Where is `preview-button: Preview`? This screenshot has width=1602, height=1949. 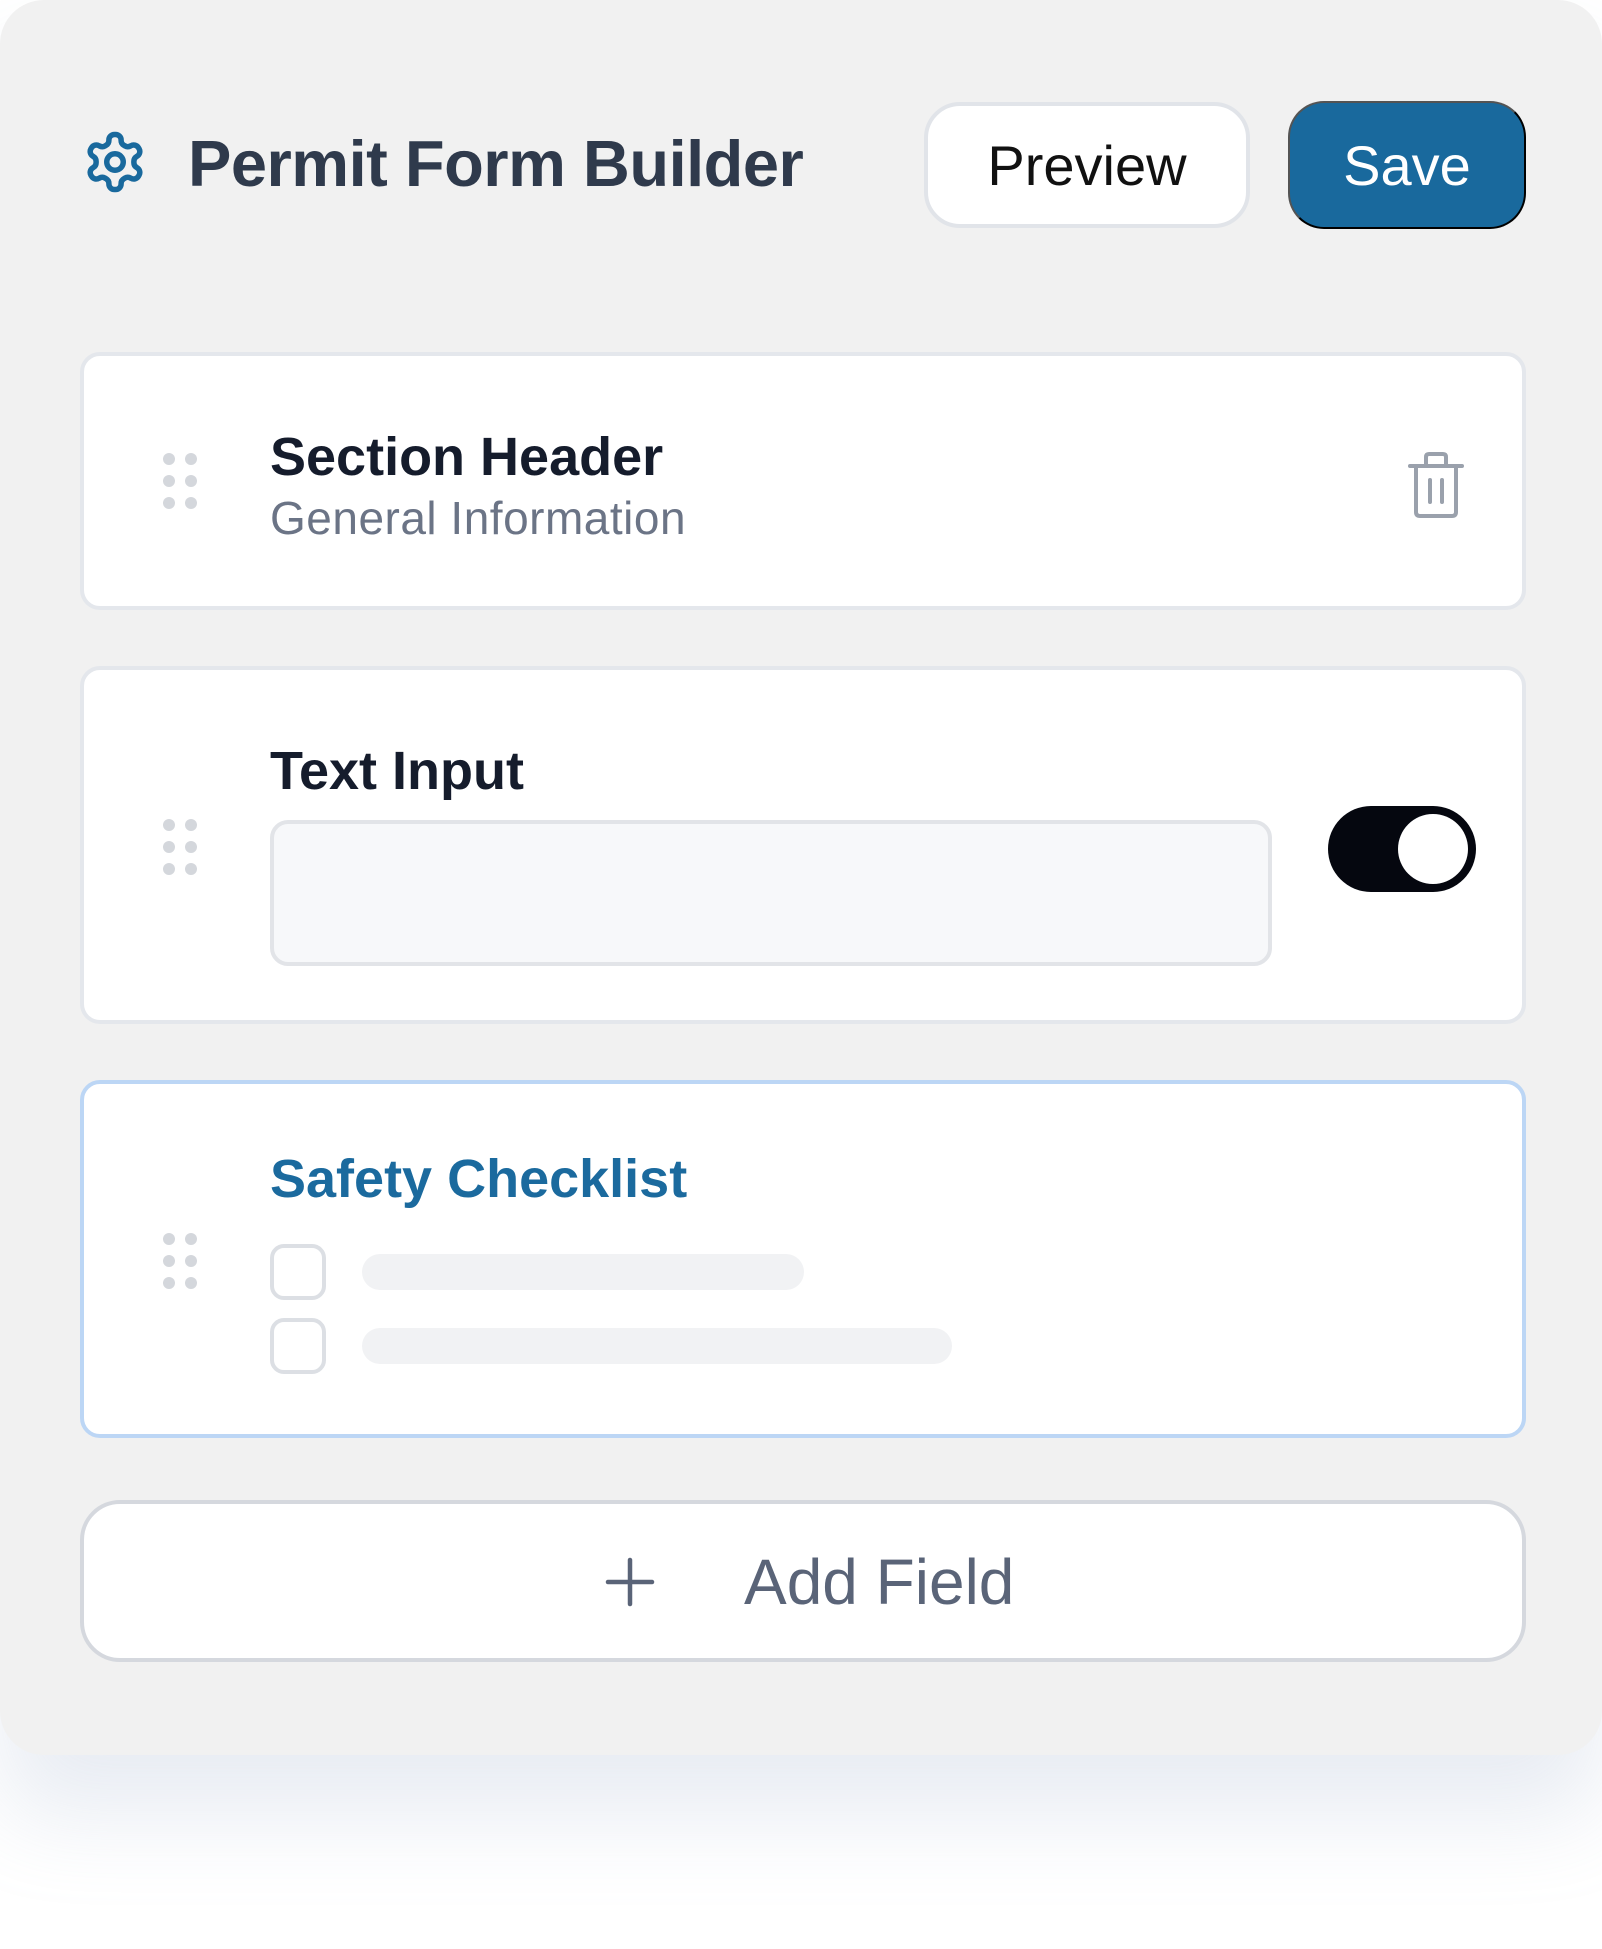
preview-button: Preview is located at coordinates (1087, 165).